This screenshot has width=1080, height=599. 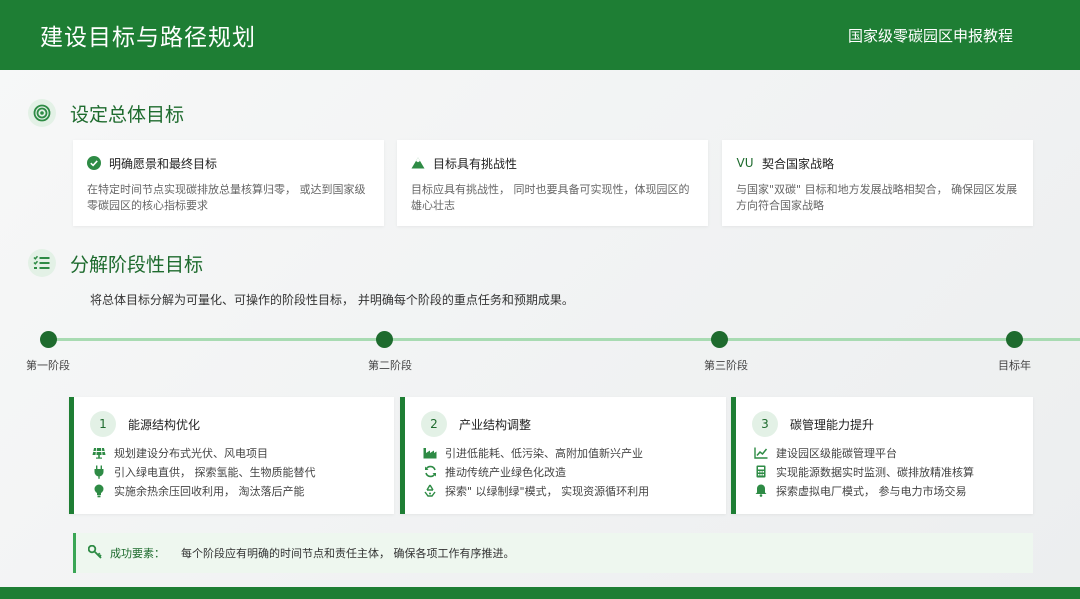 I want to click on timeline-label: 第一阶段, so click(x=48, y=365).